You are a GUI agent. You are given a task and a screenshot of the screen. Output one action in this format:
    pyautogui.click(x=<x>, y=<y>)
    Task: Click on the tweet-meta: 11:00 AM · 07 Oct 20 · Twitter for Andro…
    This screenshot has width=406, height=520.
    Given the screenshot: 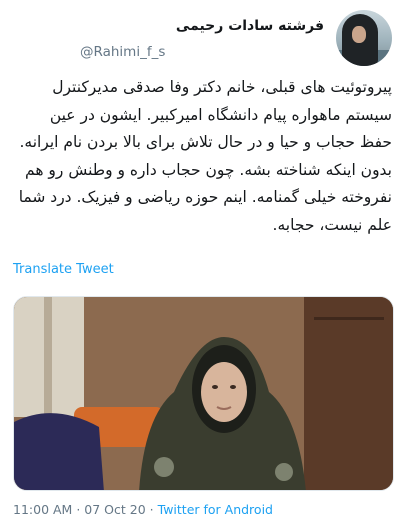 What is the action you would take?
    pyautogui.click(x=143, y=509)
    